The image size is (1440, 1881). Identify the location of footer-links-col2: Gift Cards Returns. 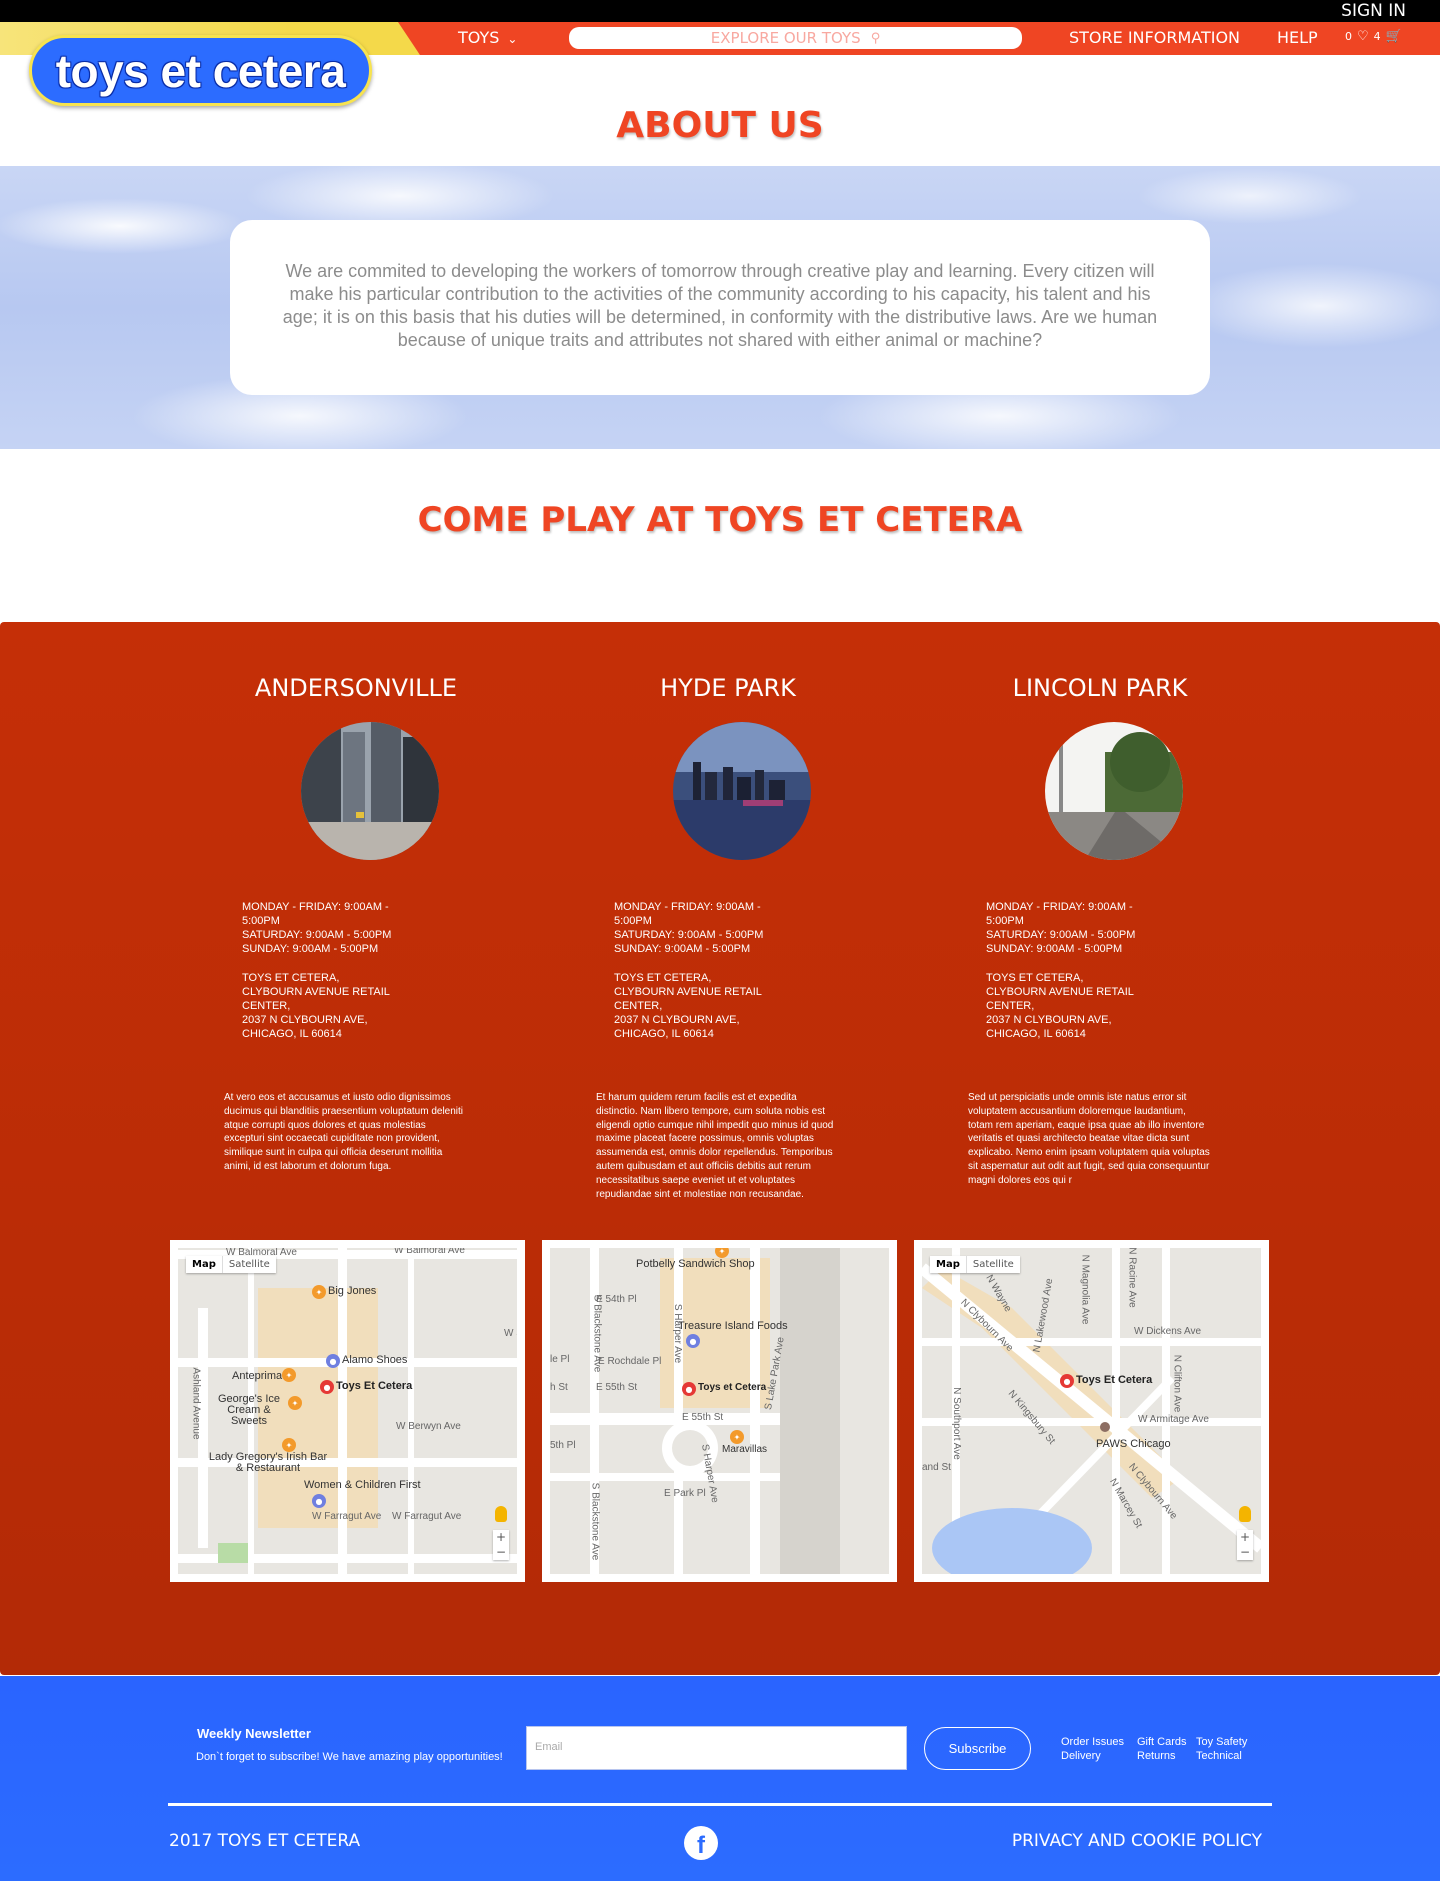
(1162, 1749).